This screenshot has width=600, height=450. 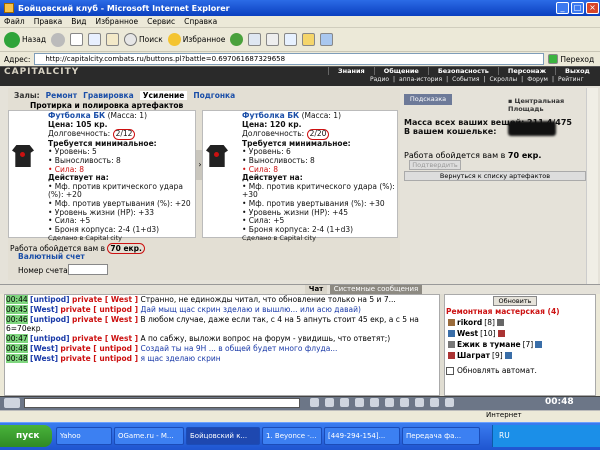 I want to click on nav-security: Безопасность, so click(x=462, y=71).